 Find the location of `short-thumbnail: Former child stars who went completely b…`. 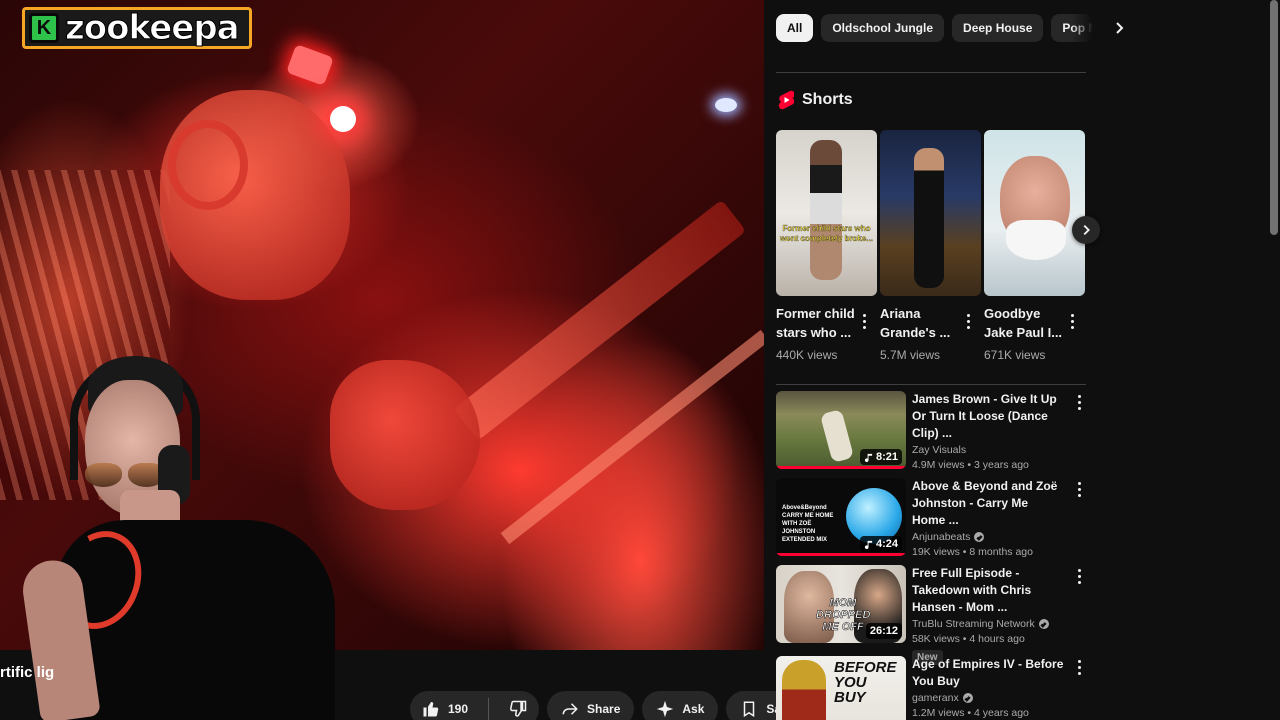

short-thumbnail: Former child stars who went completely b… is located at coordinates (826, 213).